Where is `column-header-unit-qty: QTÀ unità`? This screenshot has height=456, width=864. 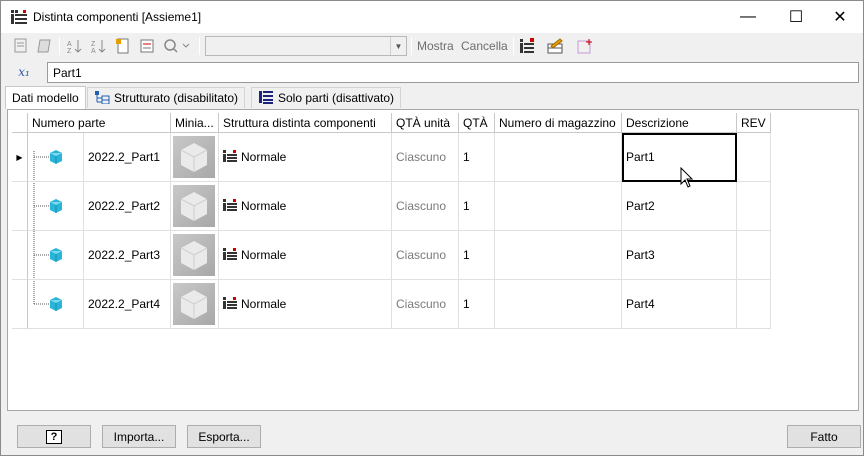
column-header-unit-qty: QTÀ unità is located at coordinates (425, 123).